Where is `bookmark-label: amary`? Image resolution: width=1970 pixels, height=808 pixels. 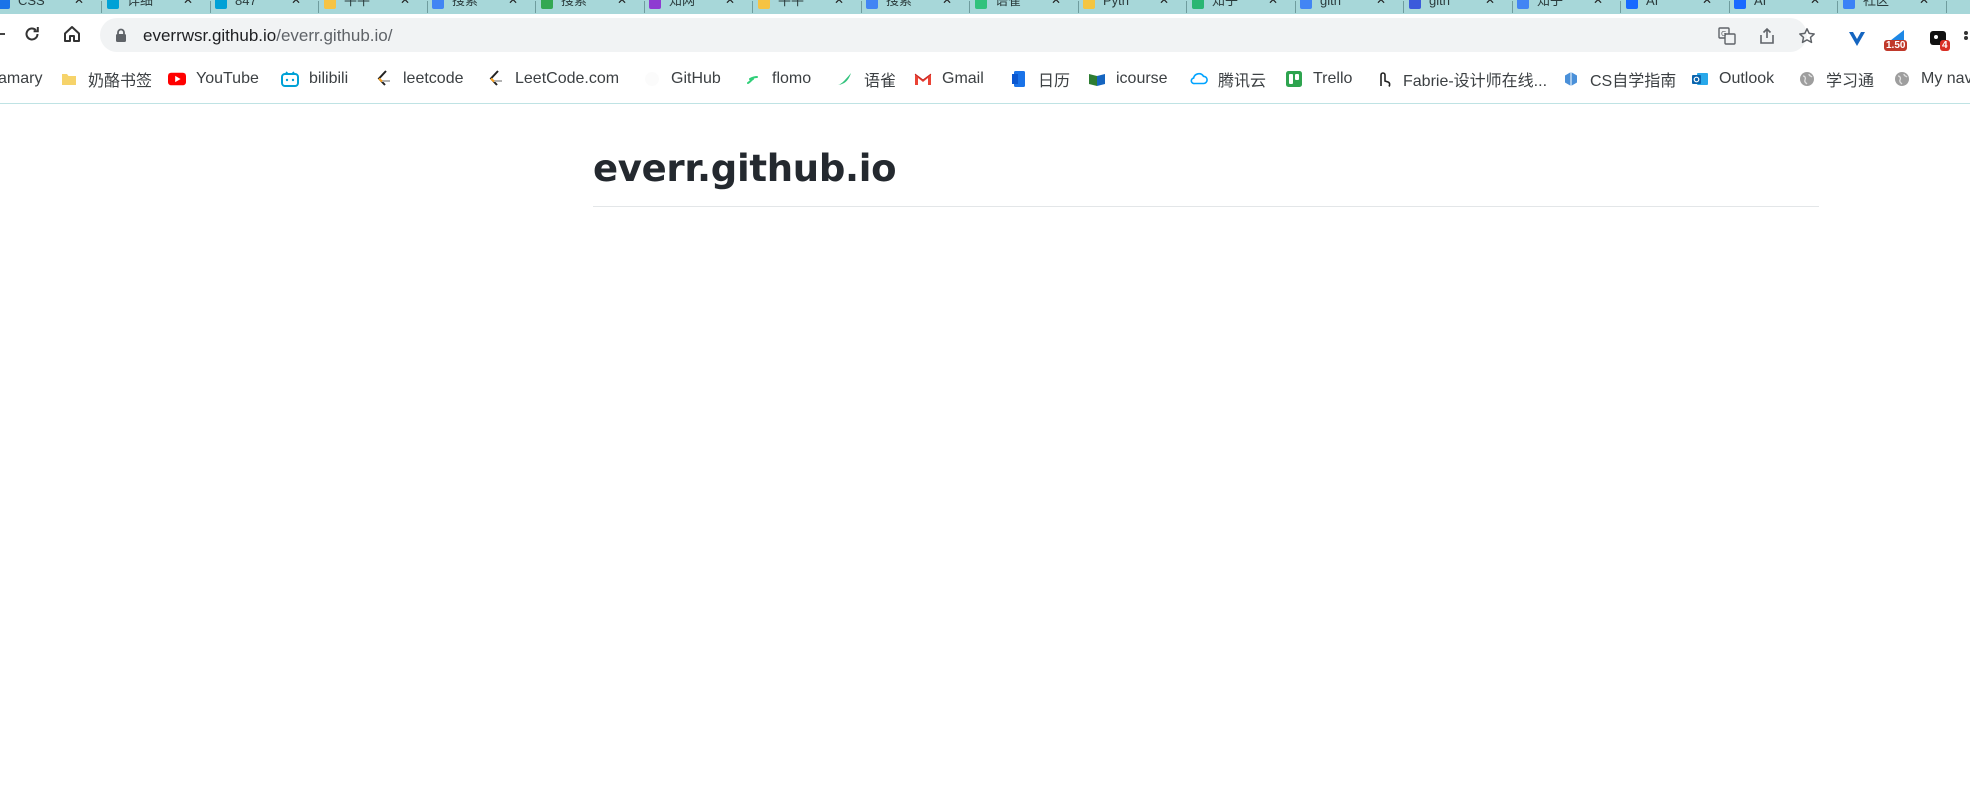
bookmark-label: amary is located at coordinates (21, 78).